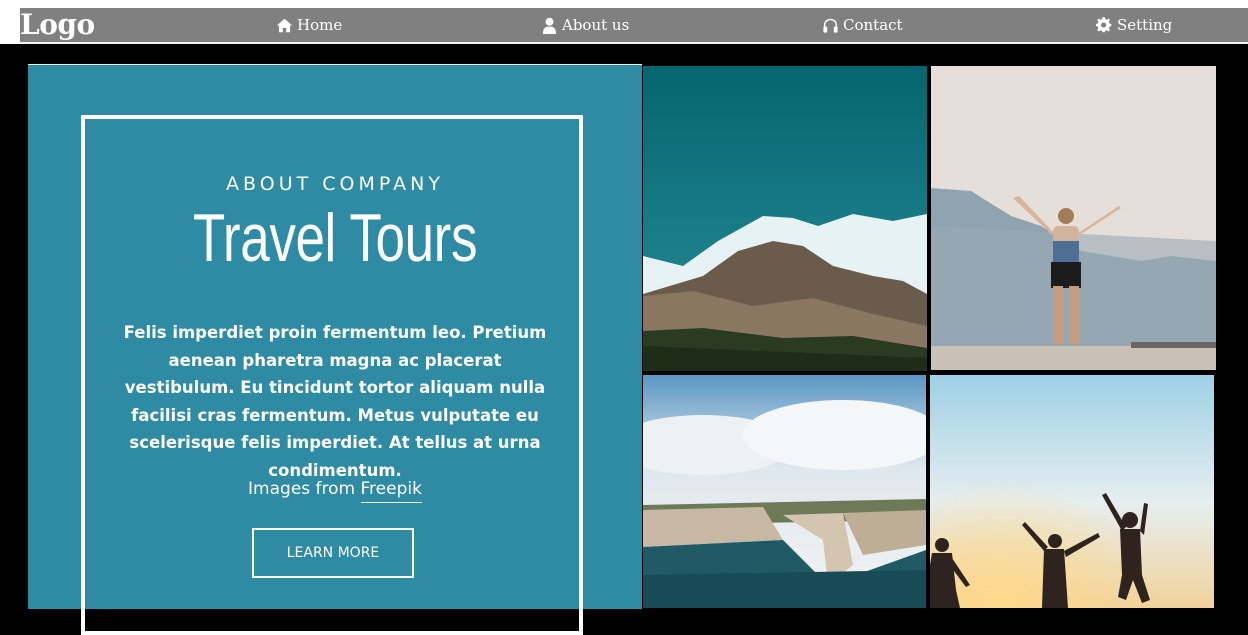 This screenshot has height=635, width=1248. I want to click on nav-contact-label: Contact, so click(873, 25).